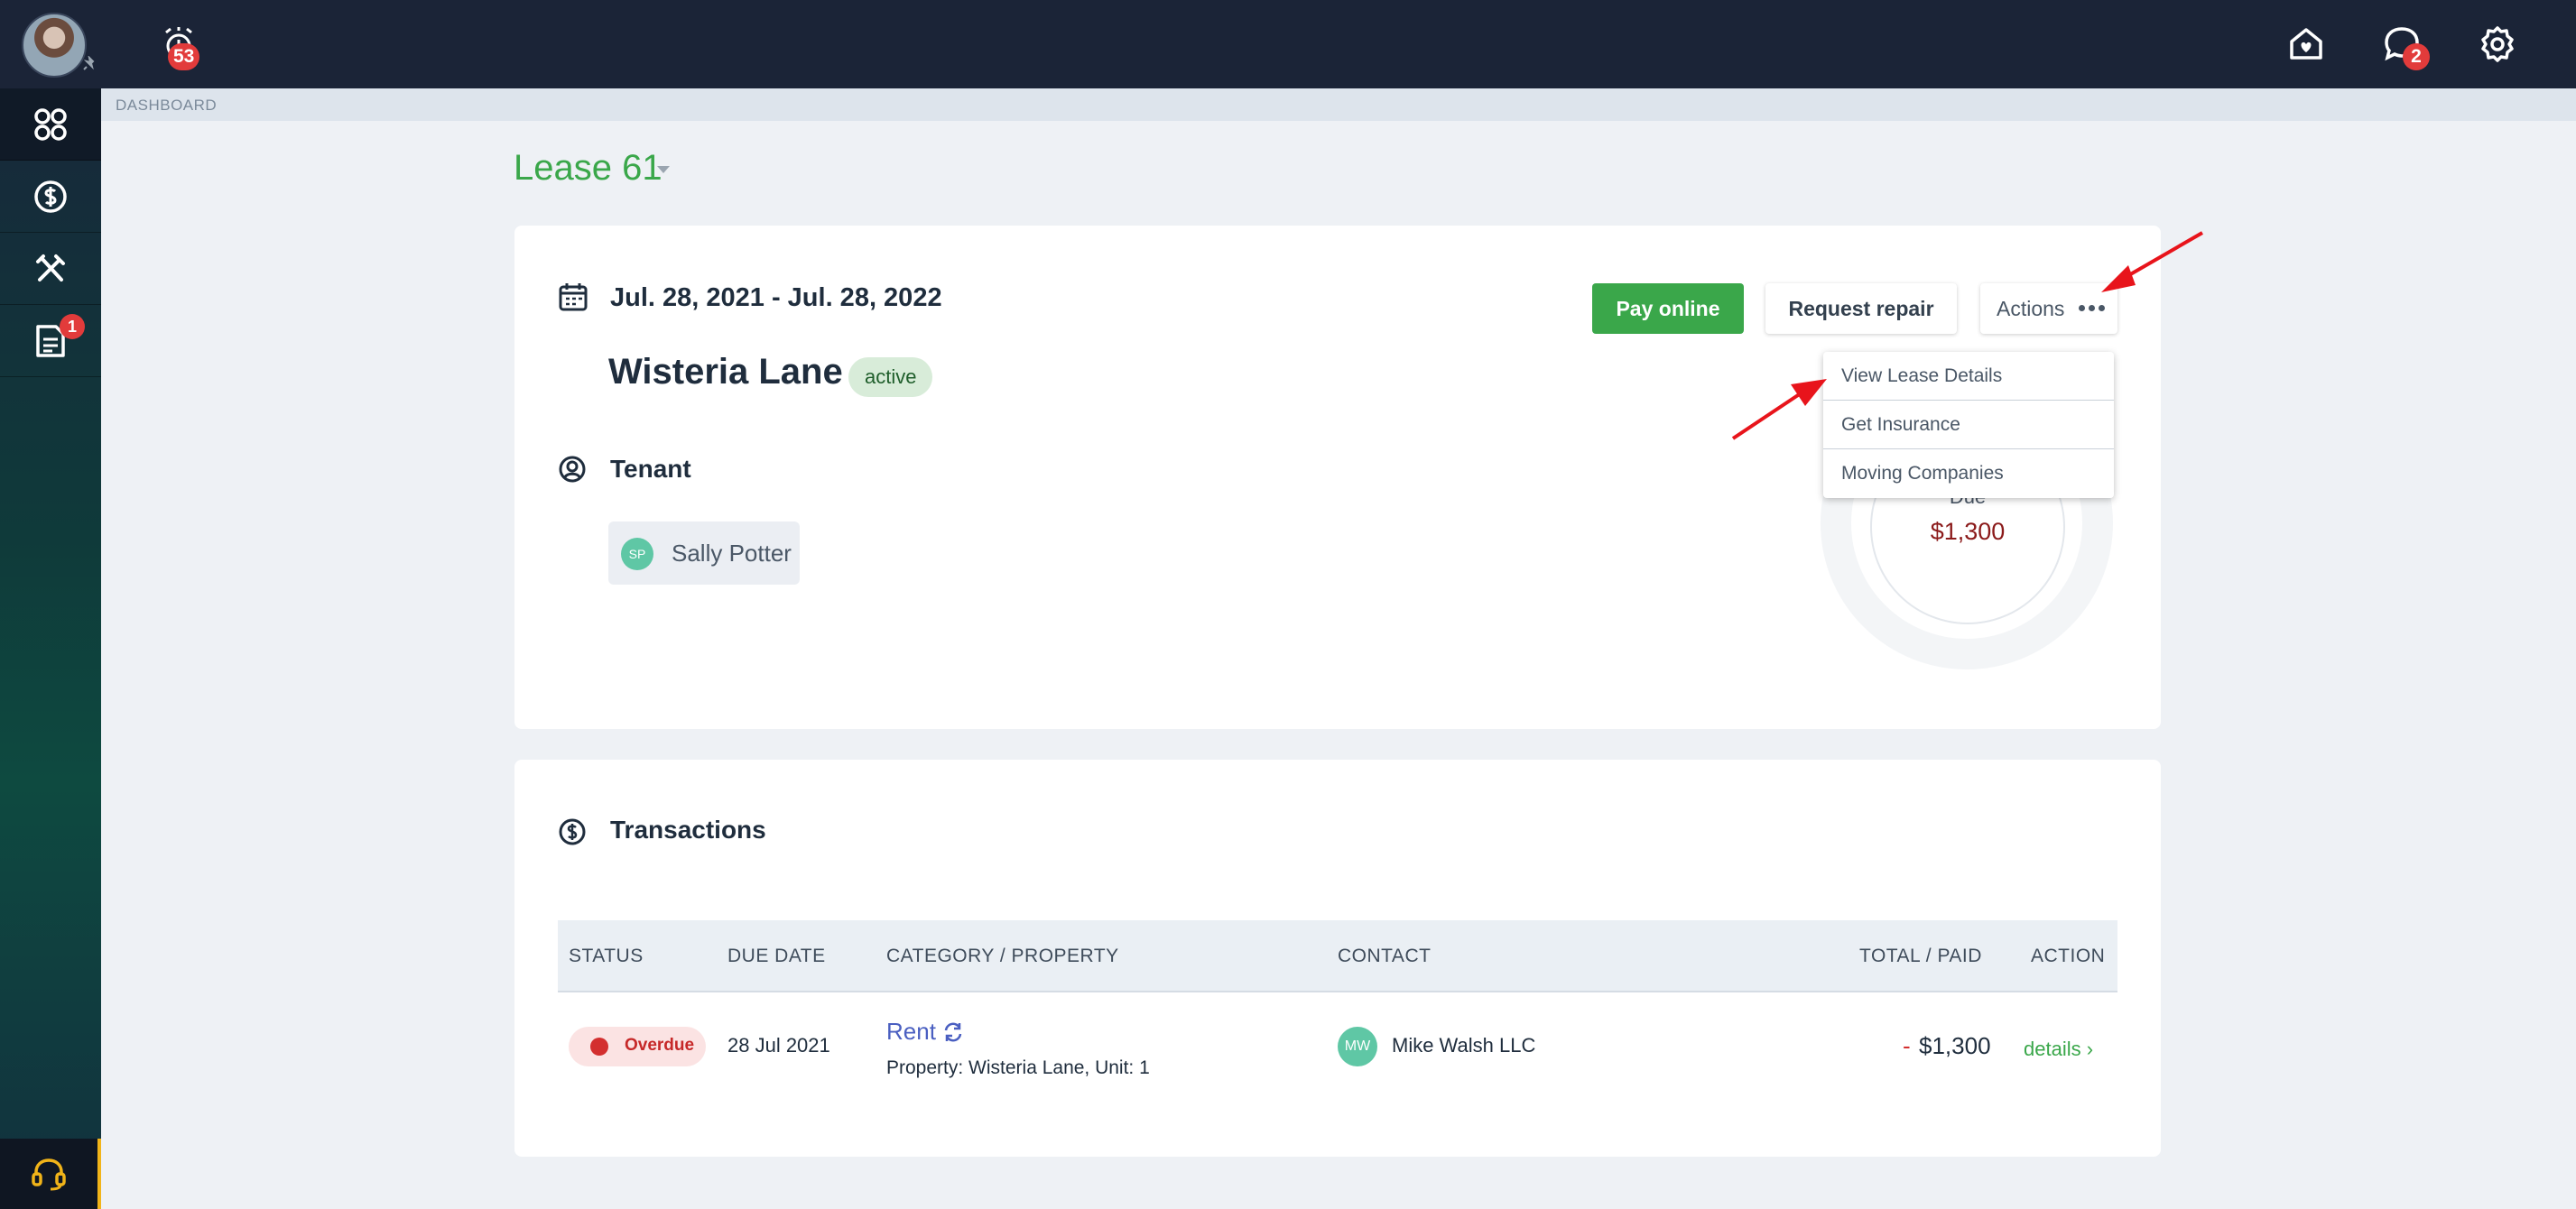 The image size is (2576, 1209). Describe the element at coordinates (778, 1045) in the screenshot. I see `due-date-cell: 28 Jul 2021` at that location.